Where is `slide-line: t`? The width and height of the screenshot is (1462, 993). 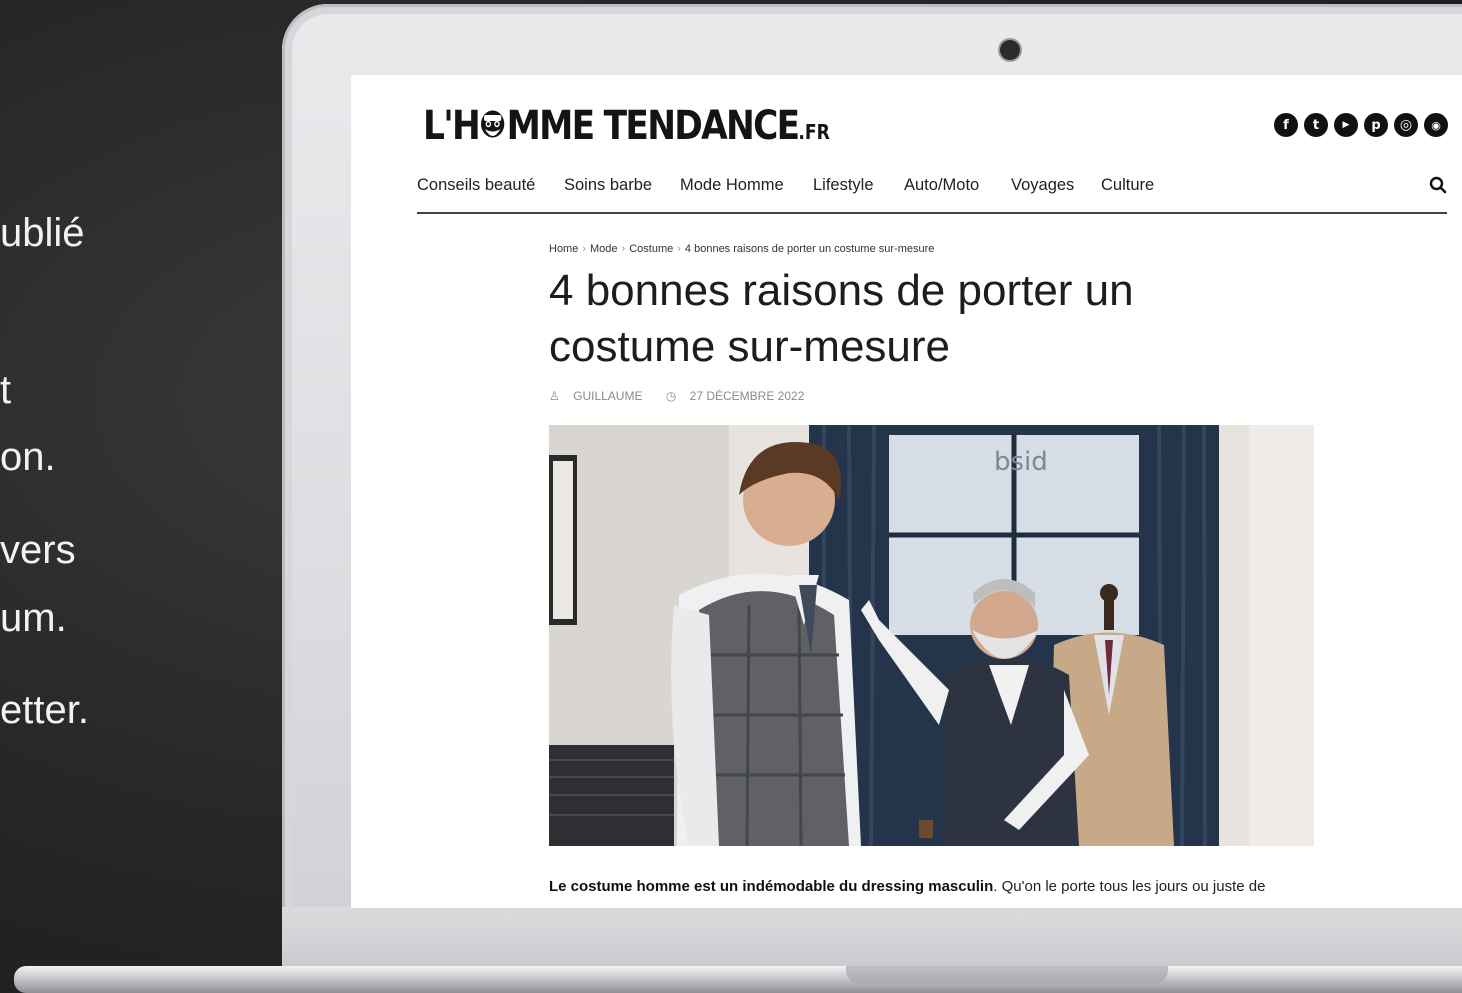
slide-line: t is located at coordinates (6, 390).